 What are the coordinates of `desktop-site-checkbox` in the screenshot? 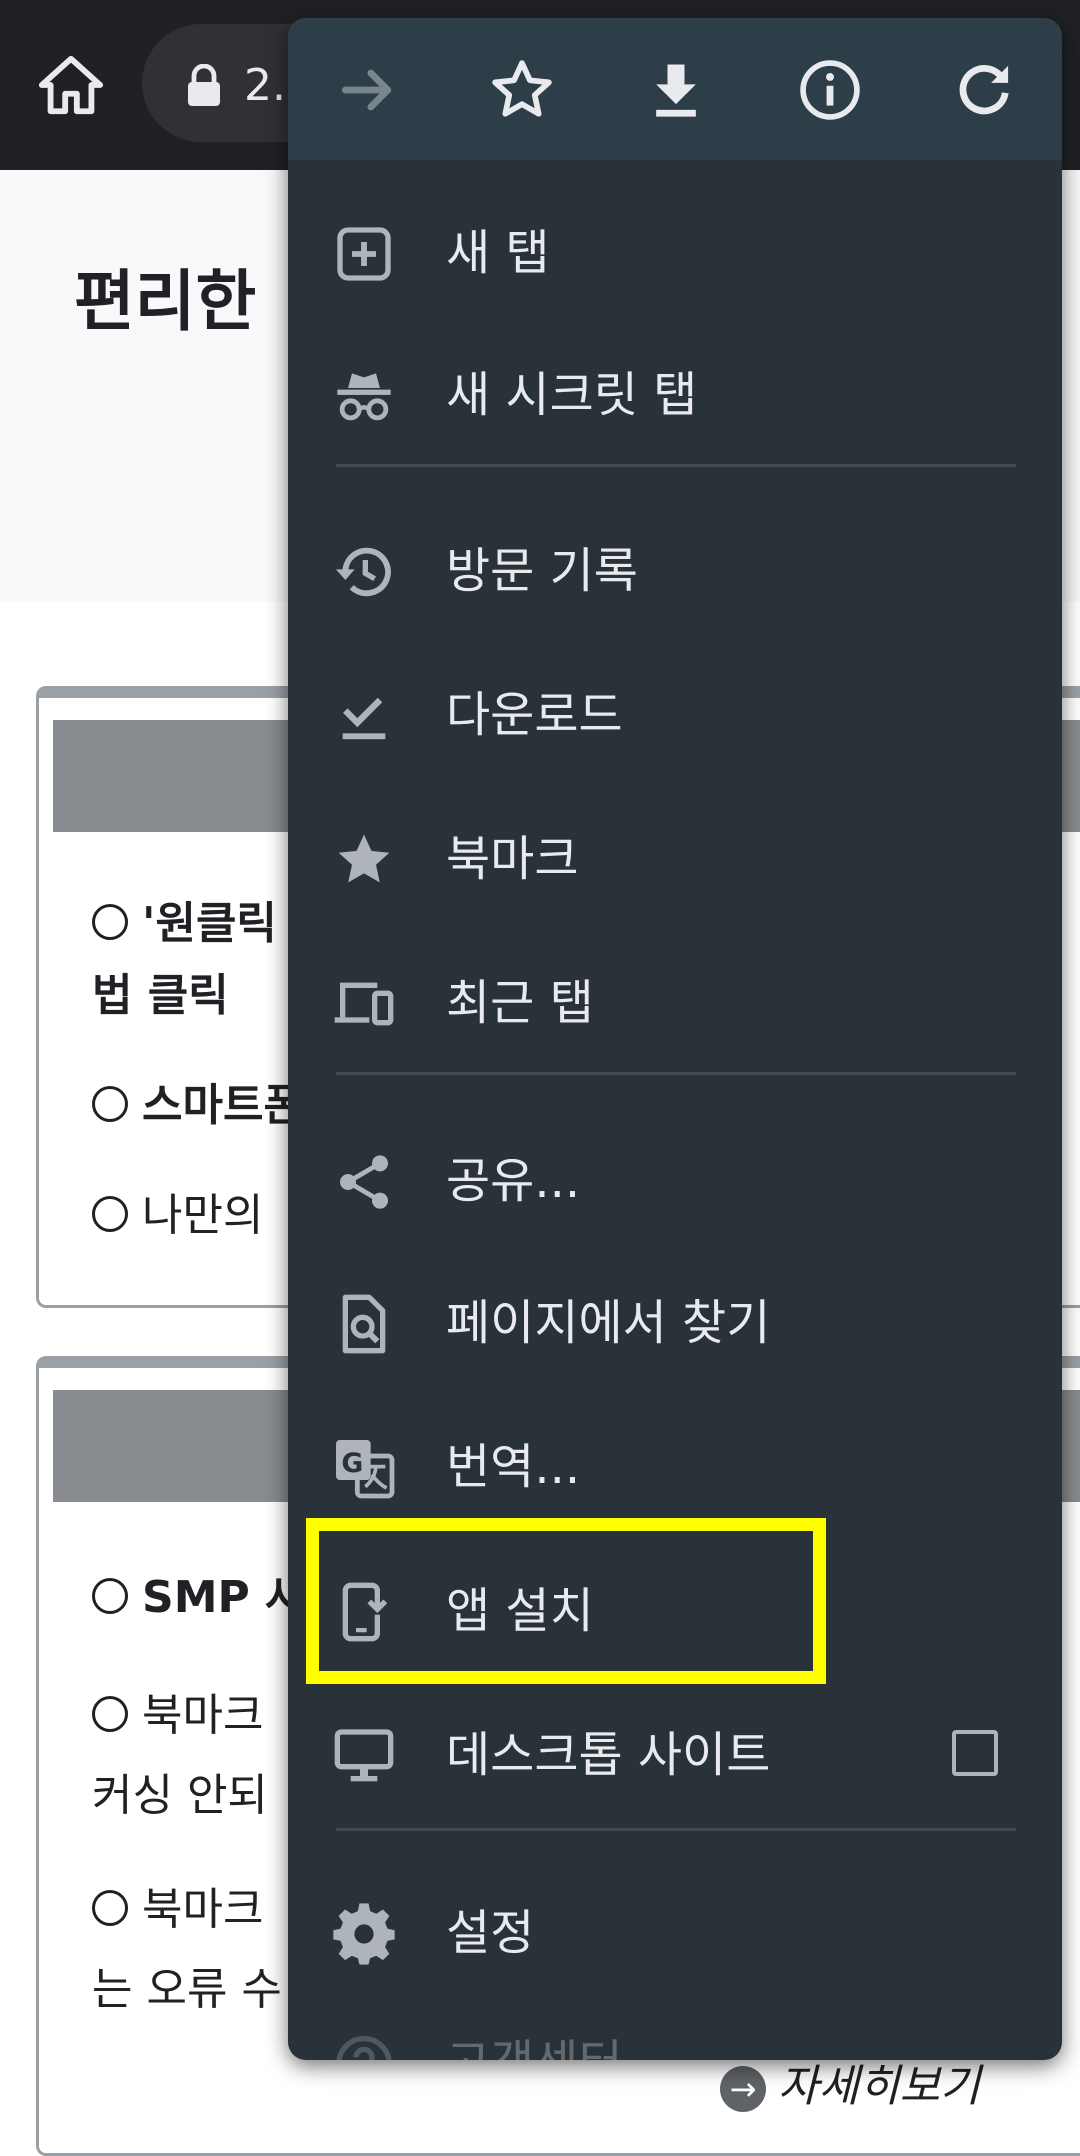 It's located at (975, 1753).